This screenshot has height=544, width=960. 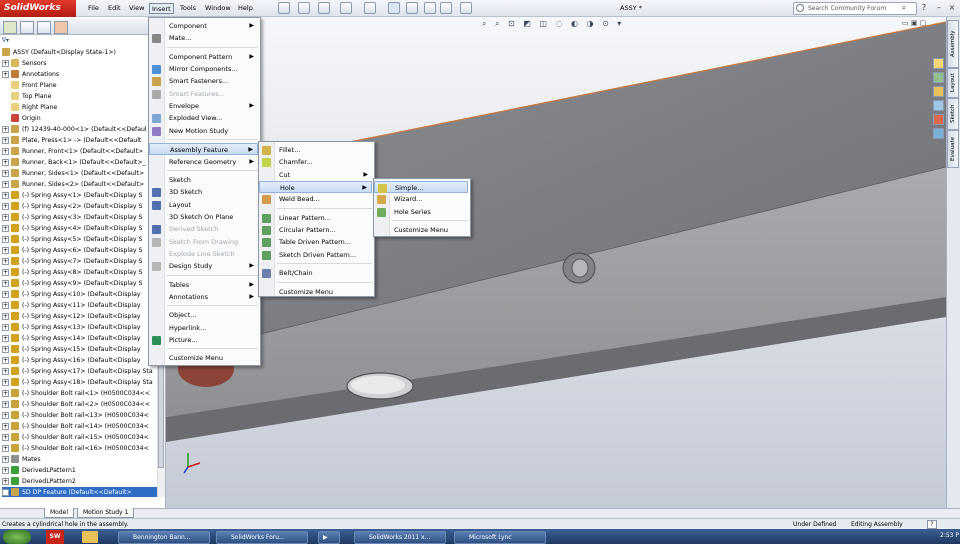 What do you see at coordinates (932, 524) in the screenshot?
I see `status-help-button: ?` at bounding box center [932, 524].